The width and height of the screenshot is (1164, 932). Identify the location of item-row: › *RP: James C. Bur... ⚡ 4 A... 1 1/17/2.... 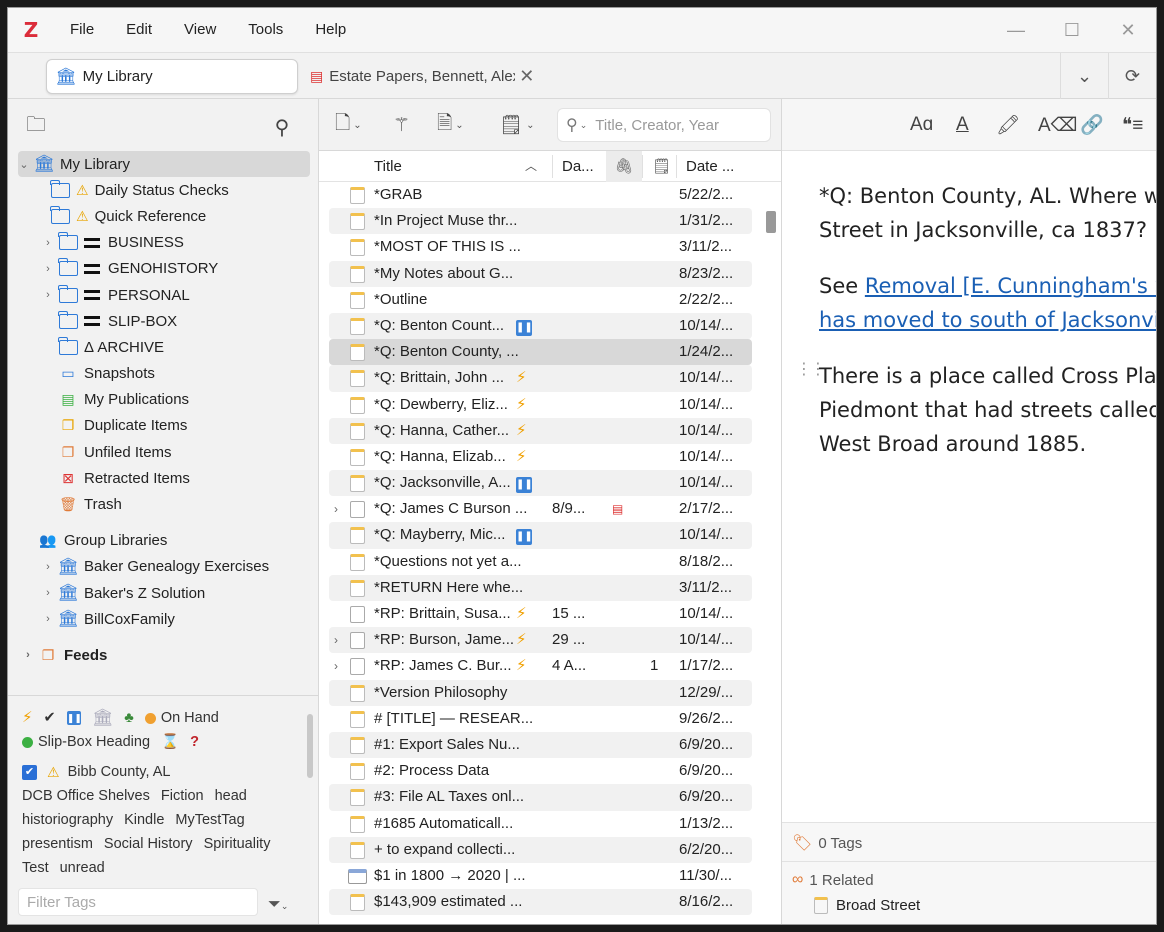
(540, 666).